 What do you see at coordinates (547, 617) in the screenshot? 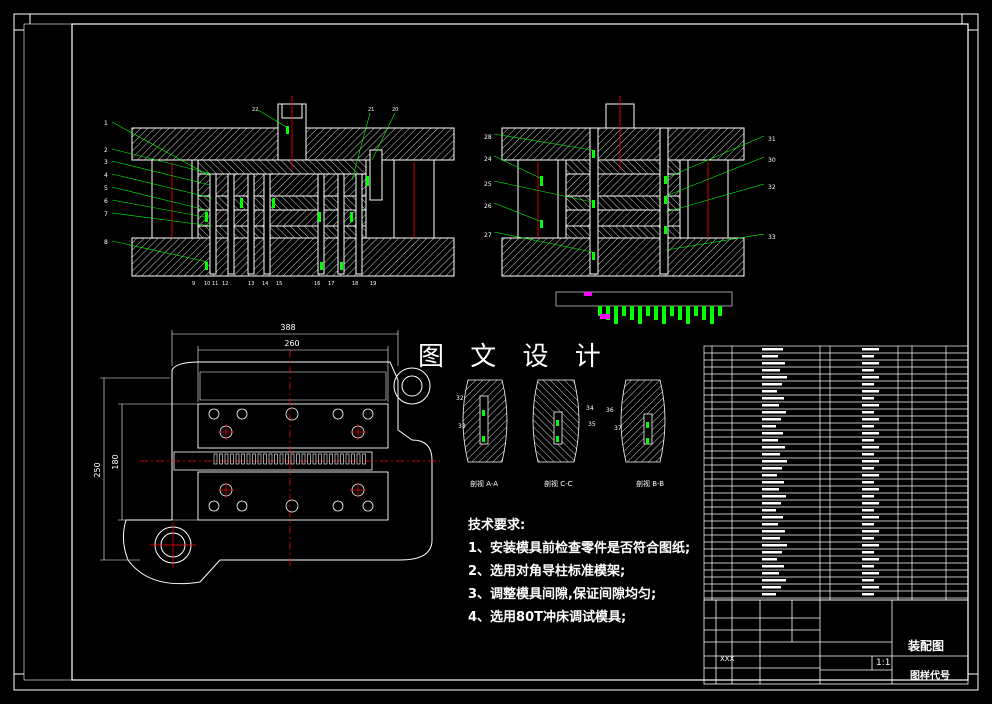
I see `note-item: 4、选用80T冲床调试模具;` at bounding box center [547, 617].